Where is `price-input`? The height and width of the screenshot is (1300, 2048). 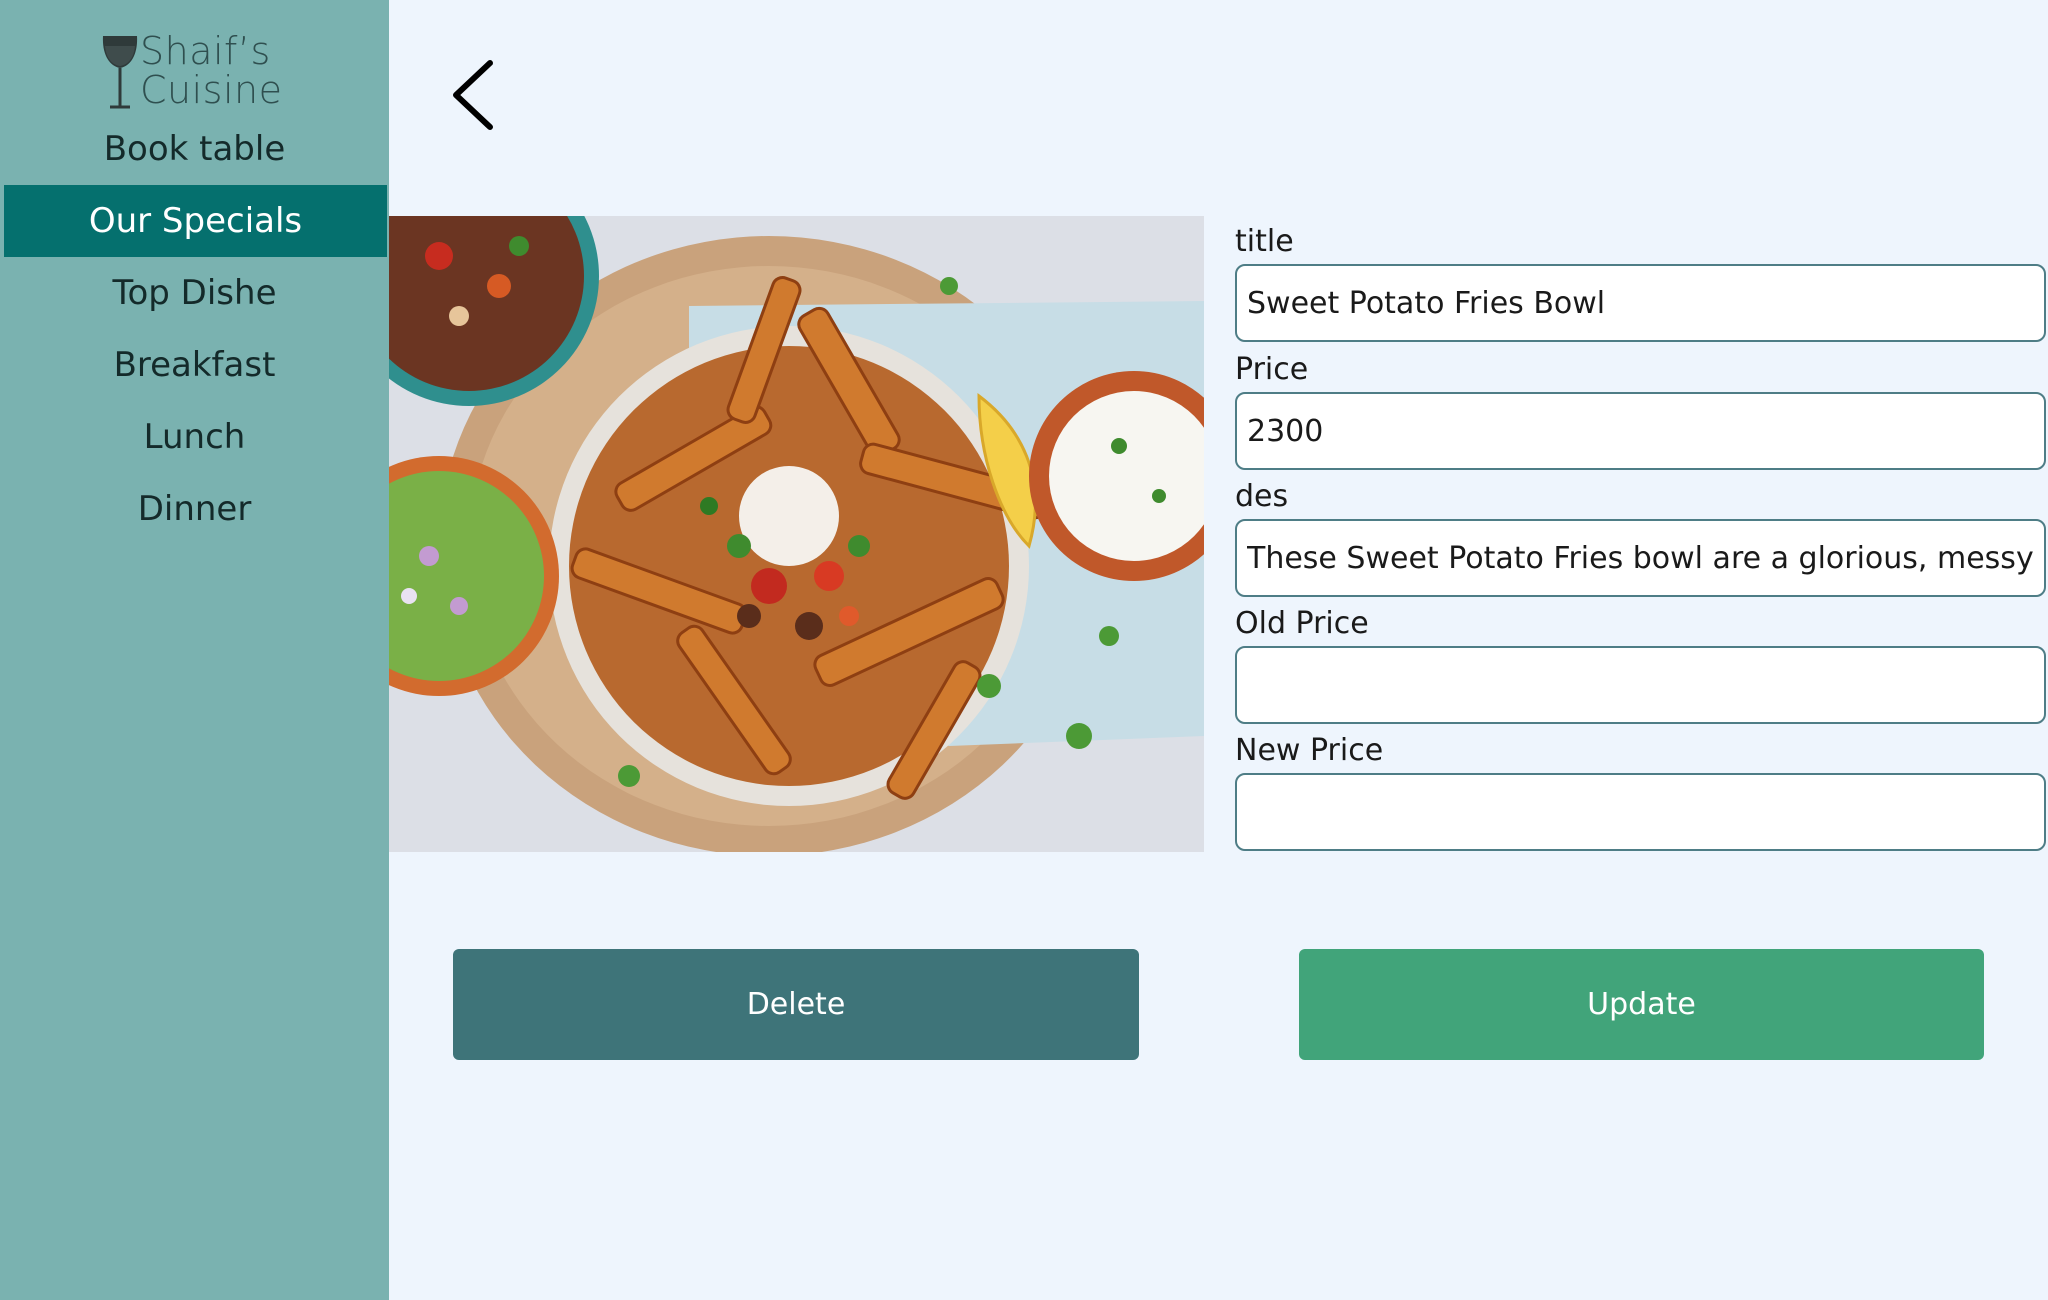 price-input is located at coordinates (1640, 431).